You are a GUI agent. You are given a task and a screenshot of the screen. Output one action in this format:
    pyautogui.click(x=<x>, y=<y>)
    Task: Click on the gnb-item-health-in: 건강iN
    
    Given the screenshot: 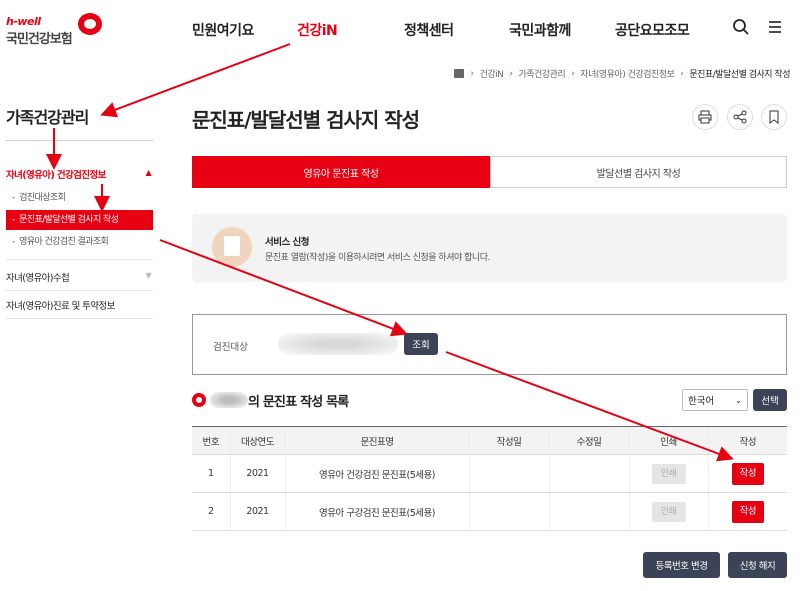 What is the action you would take?
    pyautogui.click(x=317, y=30)
    